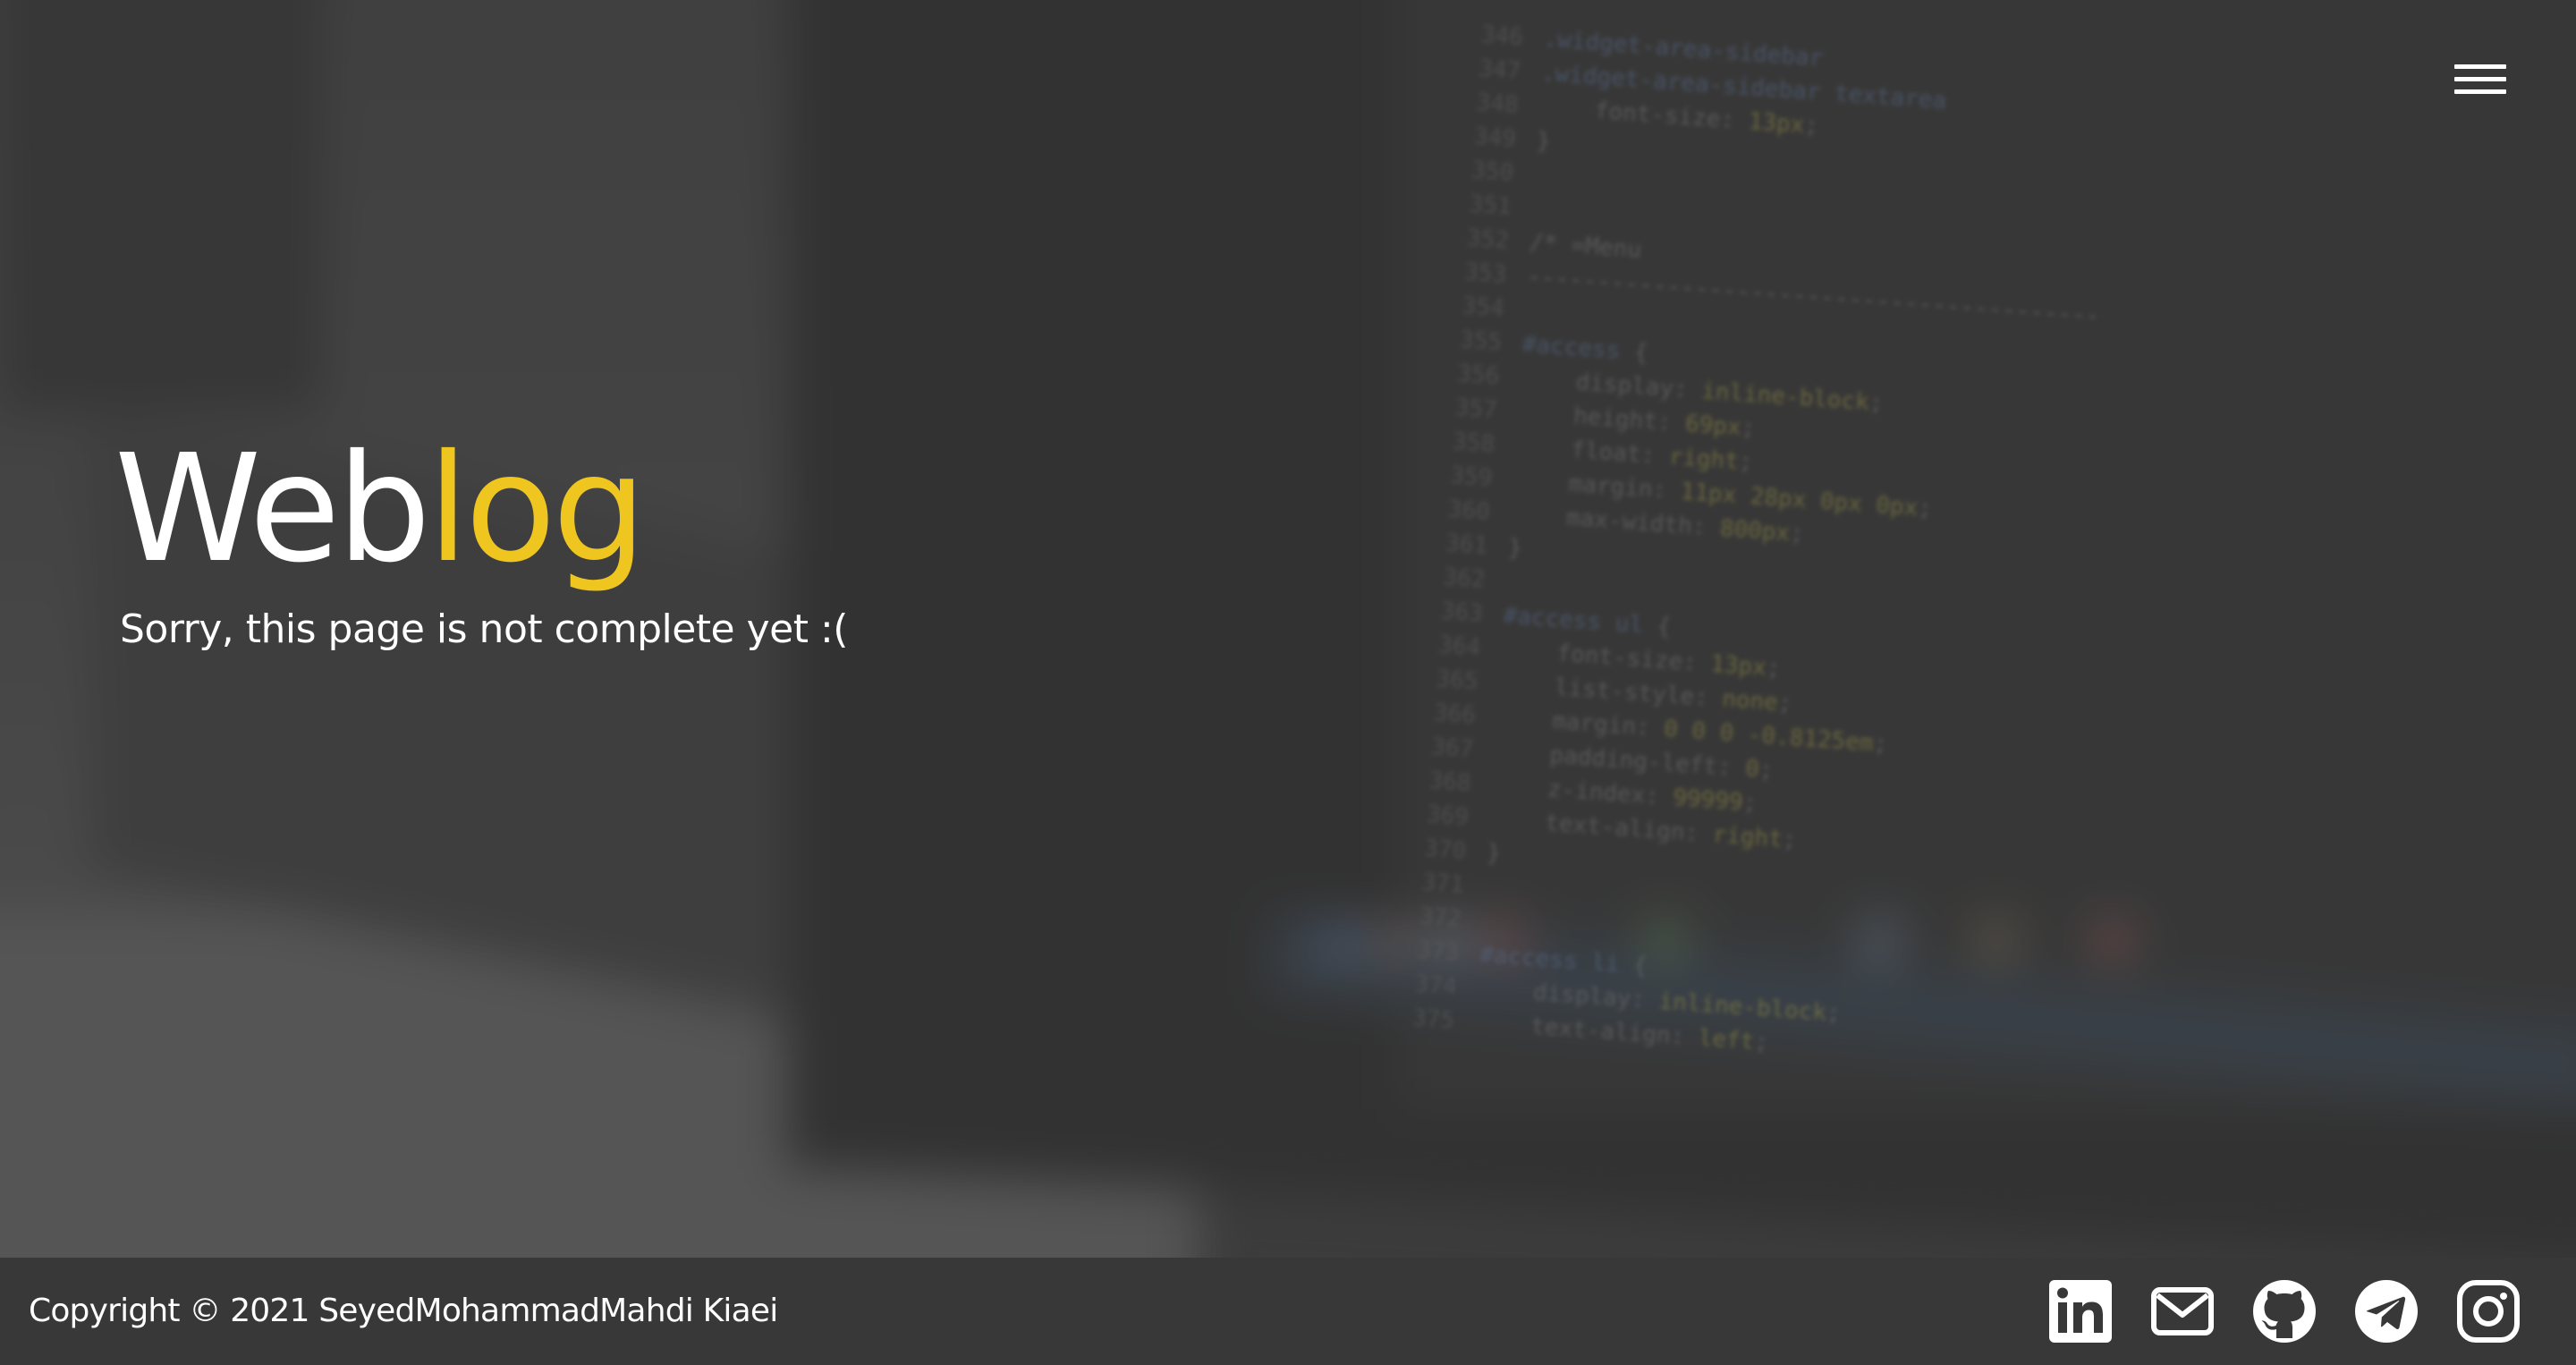 The width and height of the screenshot is (2576, 1365). What do you see at coordinates (484, 629) in the screenshot?
I see `page-subtitle: Sorry, this page is not complete yet :(` at bounding box center [484, 629].